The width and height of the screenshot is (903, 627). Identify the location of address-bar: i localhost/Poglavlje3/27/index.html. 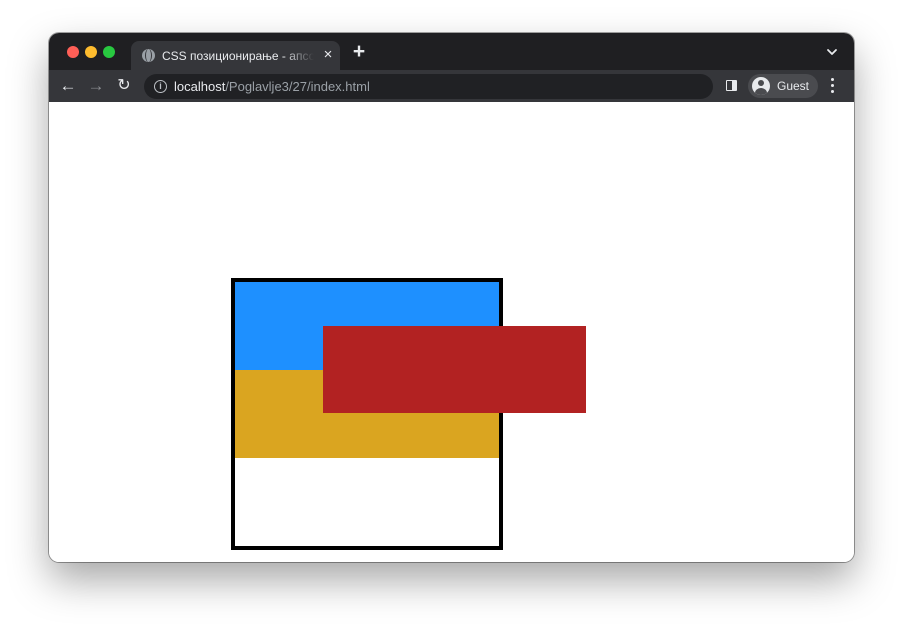
(428, 86).